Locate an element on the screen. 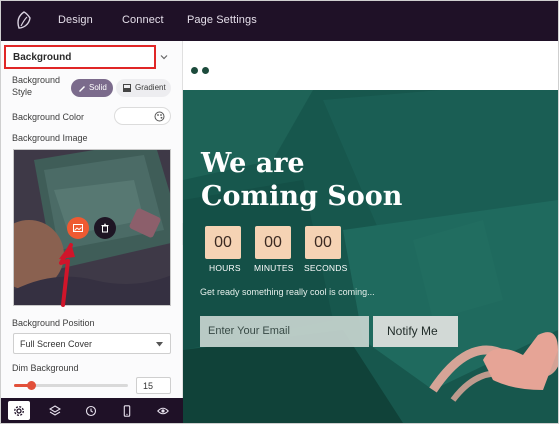 The width and height of the screenshot is (559, 424). settings-icon is located at coordinates (19, 411).